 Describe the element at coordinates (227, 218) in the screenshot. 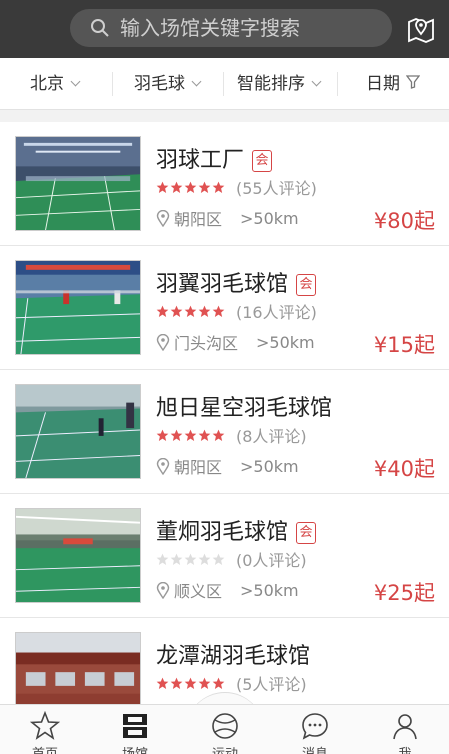

I see `venue-location: 朝阳区 >50km` at that location.